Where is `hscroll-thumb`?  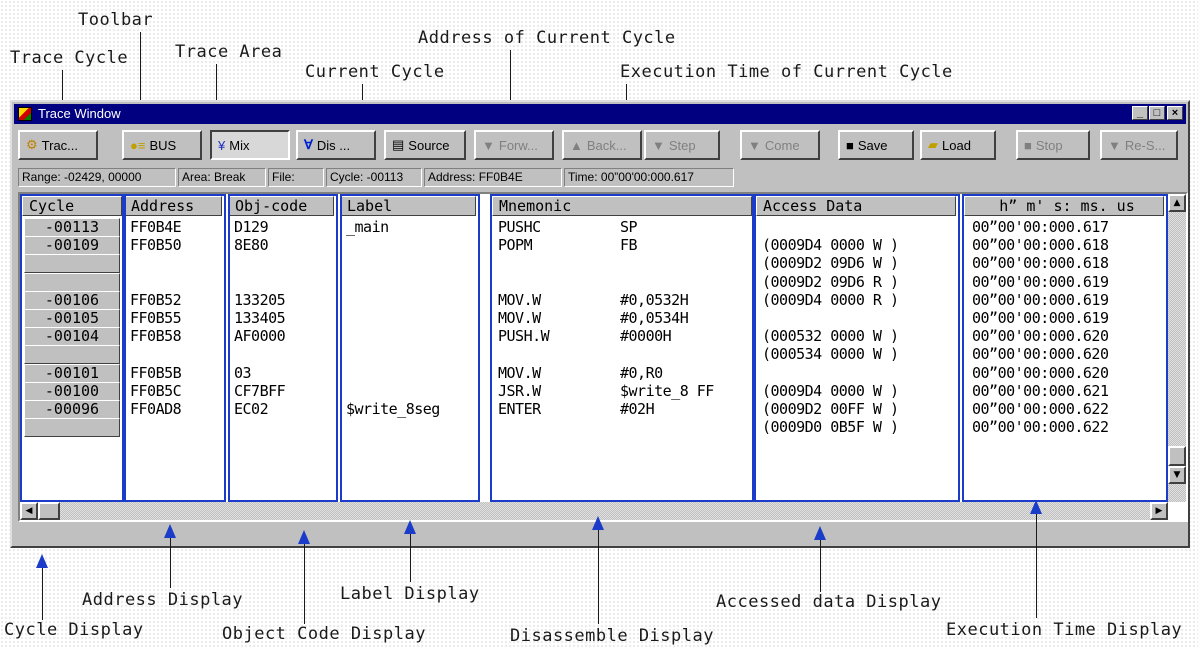
hscroll-thumb is located at coordinates (49, 511).